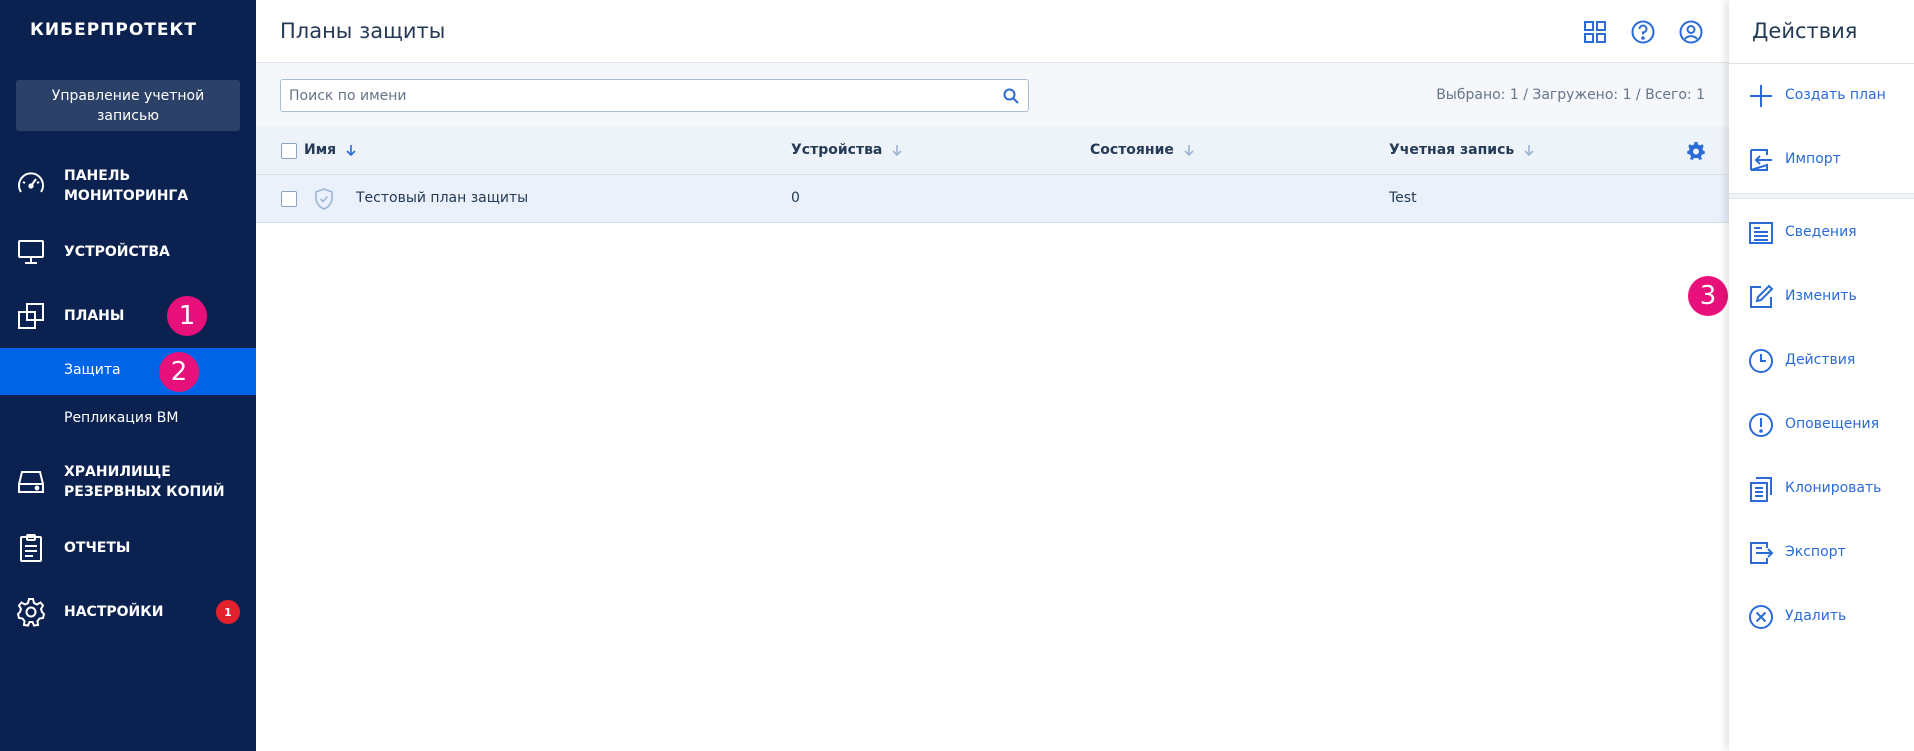 This screenshot has width=1914, height=751. What do you see at coordinates (320, 150) in the screenshot?
I see `column-header-name-label: Имя` at bounding box center [320, 150].